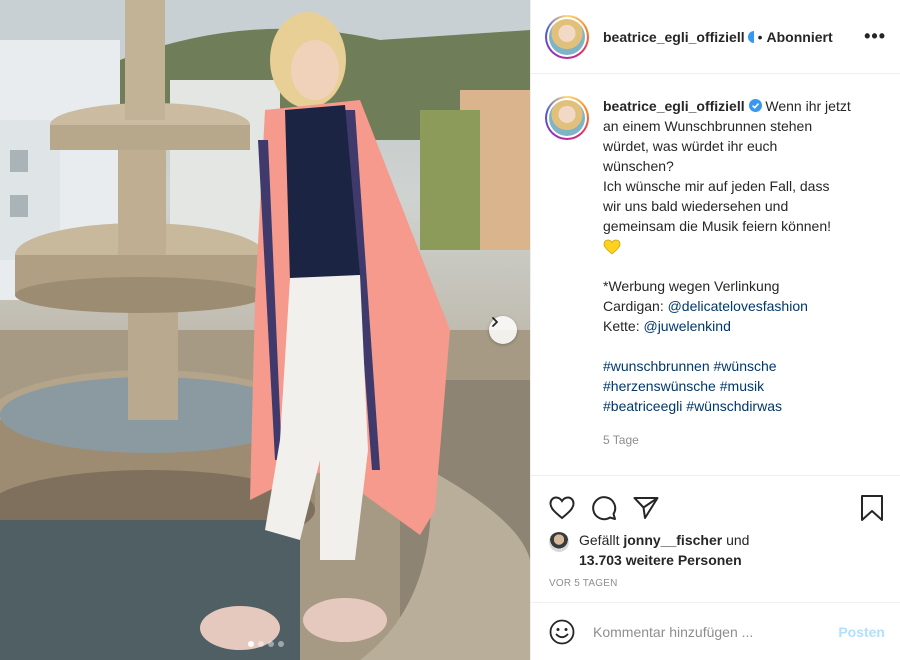  What do you see at coordinates (674, 37) in the screenshot?
I see `header-username: beatrice_egli_offiziell` at bounding box center [674, 37].